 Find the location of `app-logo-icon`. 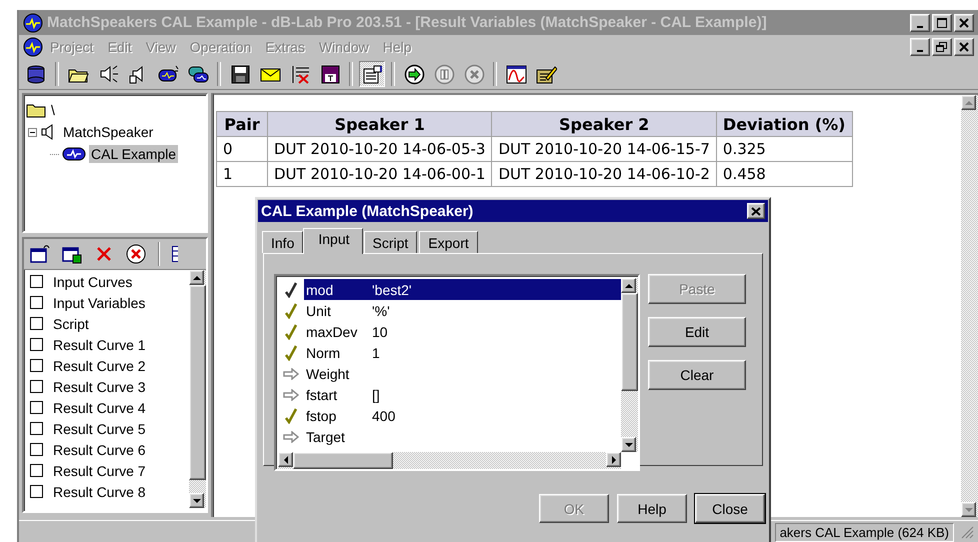

app-logo-icon is located at coordinates (33, 22).